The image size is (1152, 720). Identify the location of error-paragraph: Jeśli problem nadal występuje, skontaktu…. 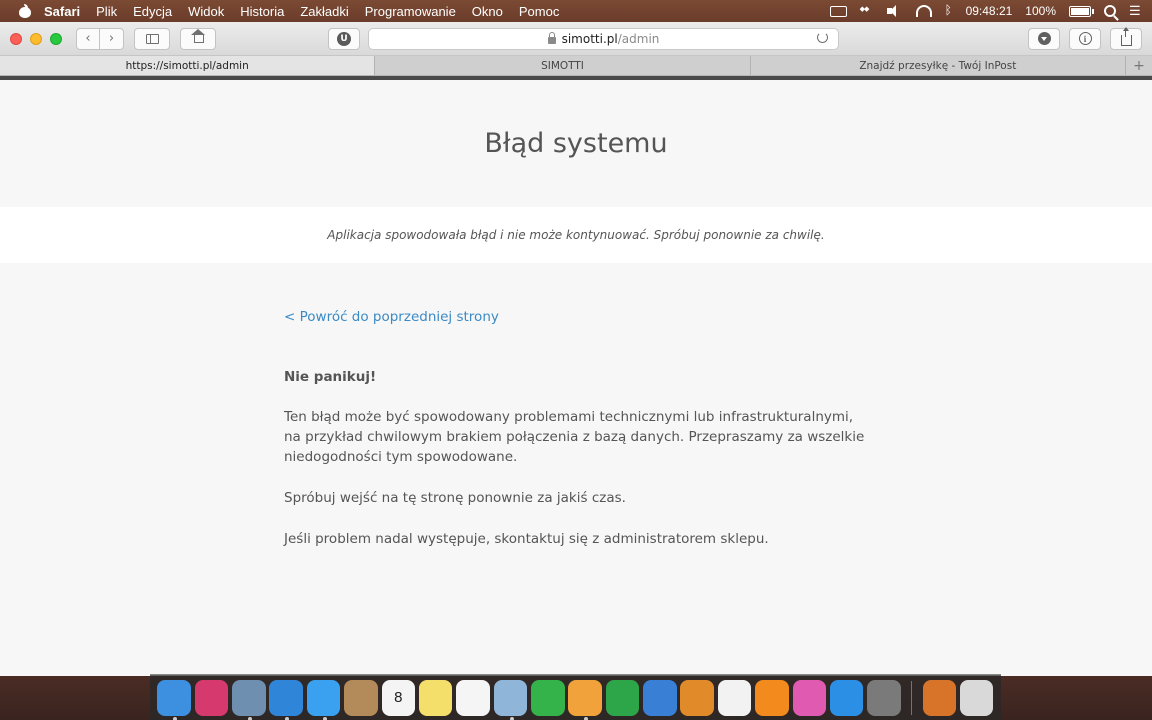
(526, 539).